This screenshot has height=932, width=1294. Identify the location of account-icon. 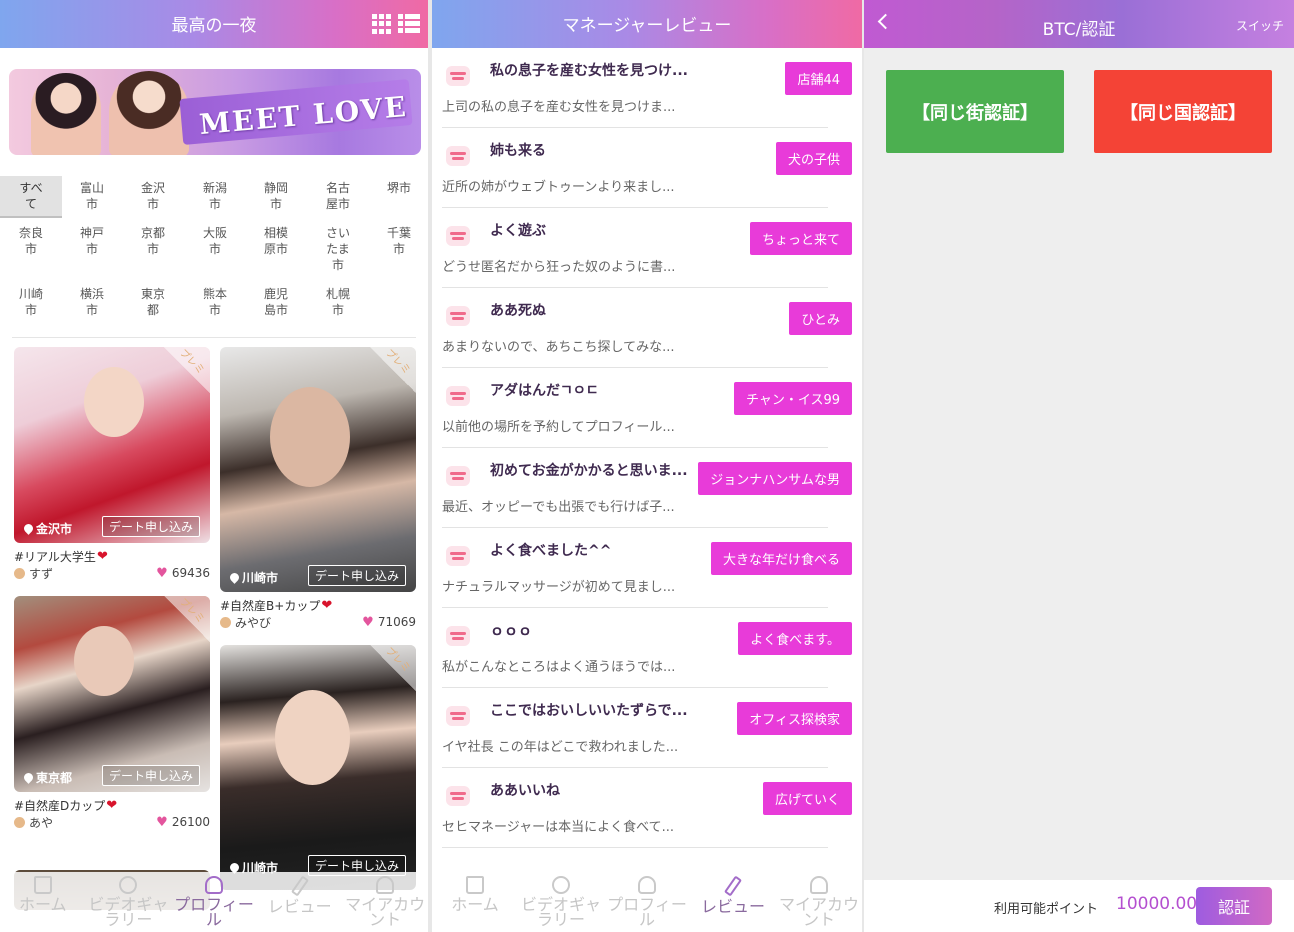
(819, 885).